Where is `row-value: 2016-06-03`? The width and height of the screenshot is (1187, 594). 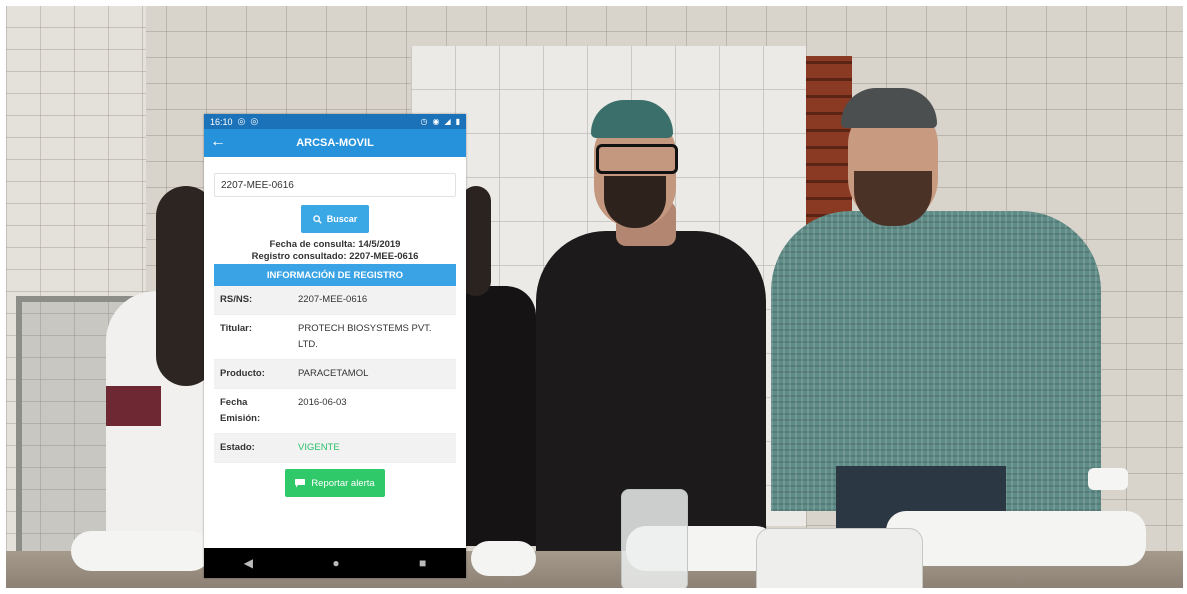 row-value: 2016-06-03 is located at coordinates (374, 411).